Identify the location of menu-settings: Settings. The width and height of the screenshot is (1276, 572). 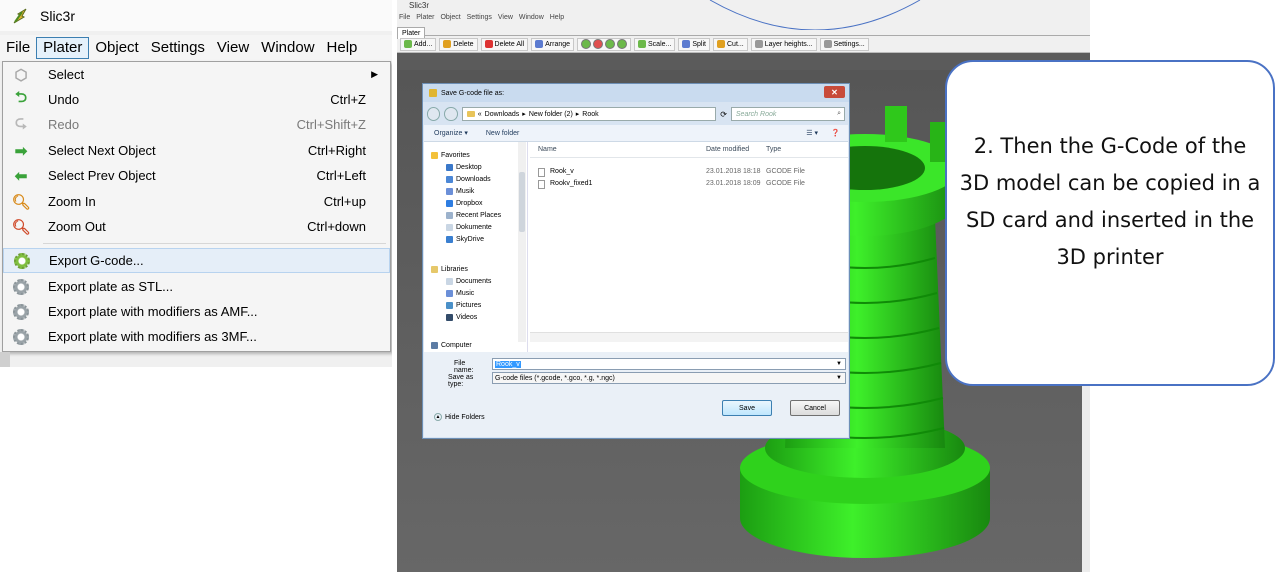
(178, 48).